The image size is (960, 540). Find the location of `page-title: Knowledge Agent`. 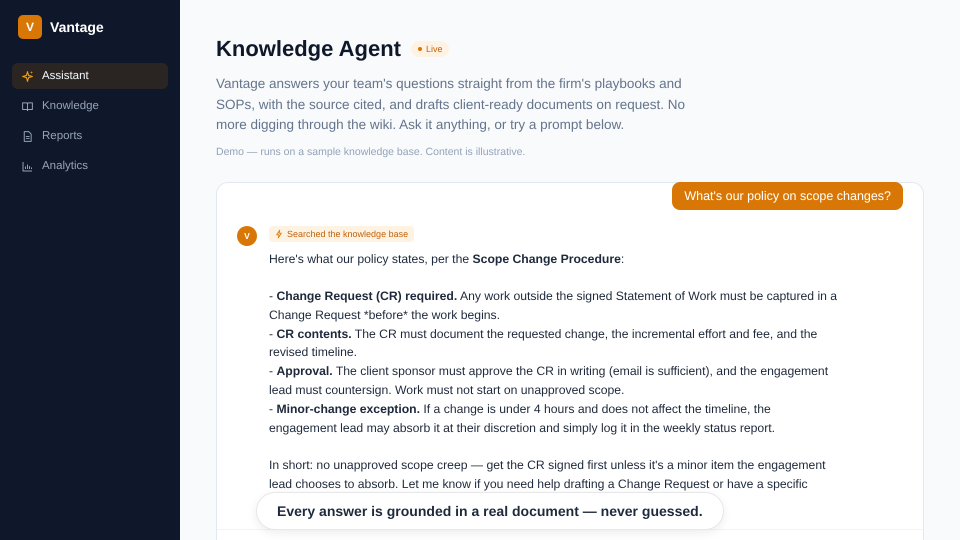

page-title: Knowledge Agent is located at coordinates (308, 49).